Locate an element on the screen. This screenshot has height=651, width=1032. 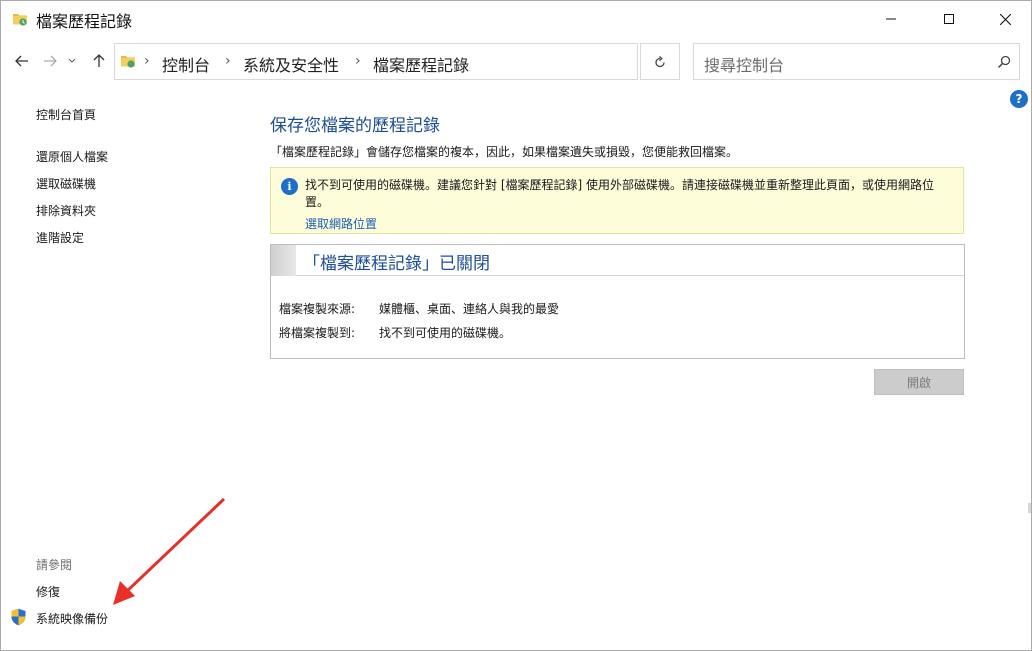
status-title: 「檔案歷程記錄」已關閉 is located at coordinates (396, 264).